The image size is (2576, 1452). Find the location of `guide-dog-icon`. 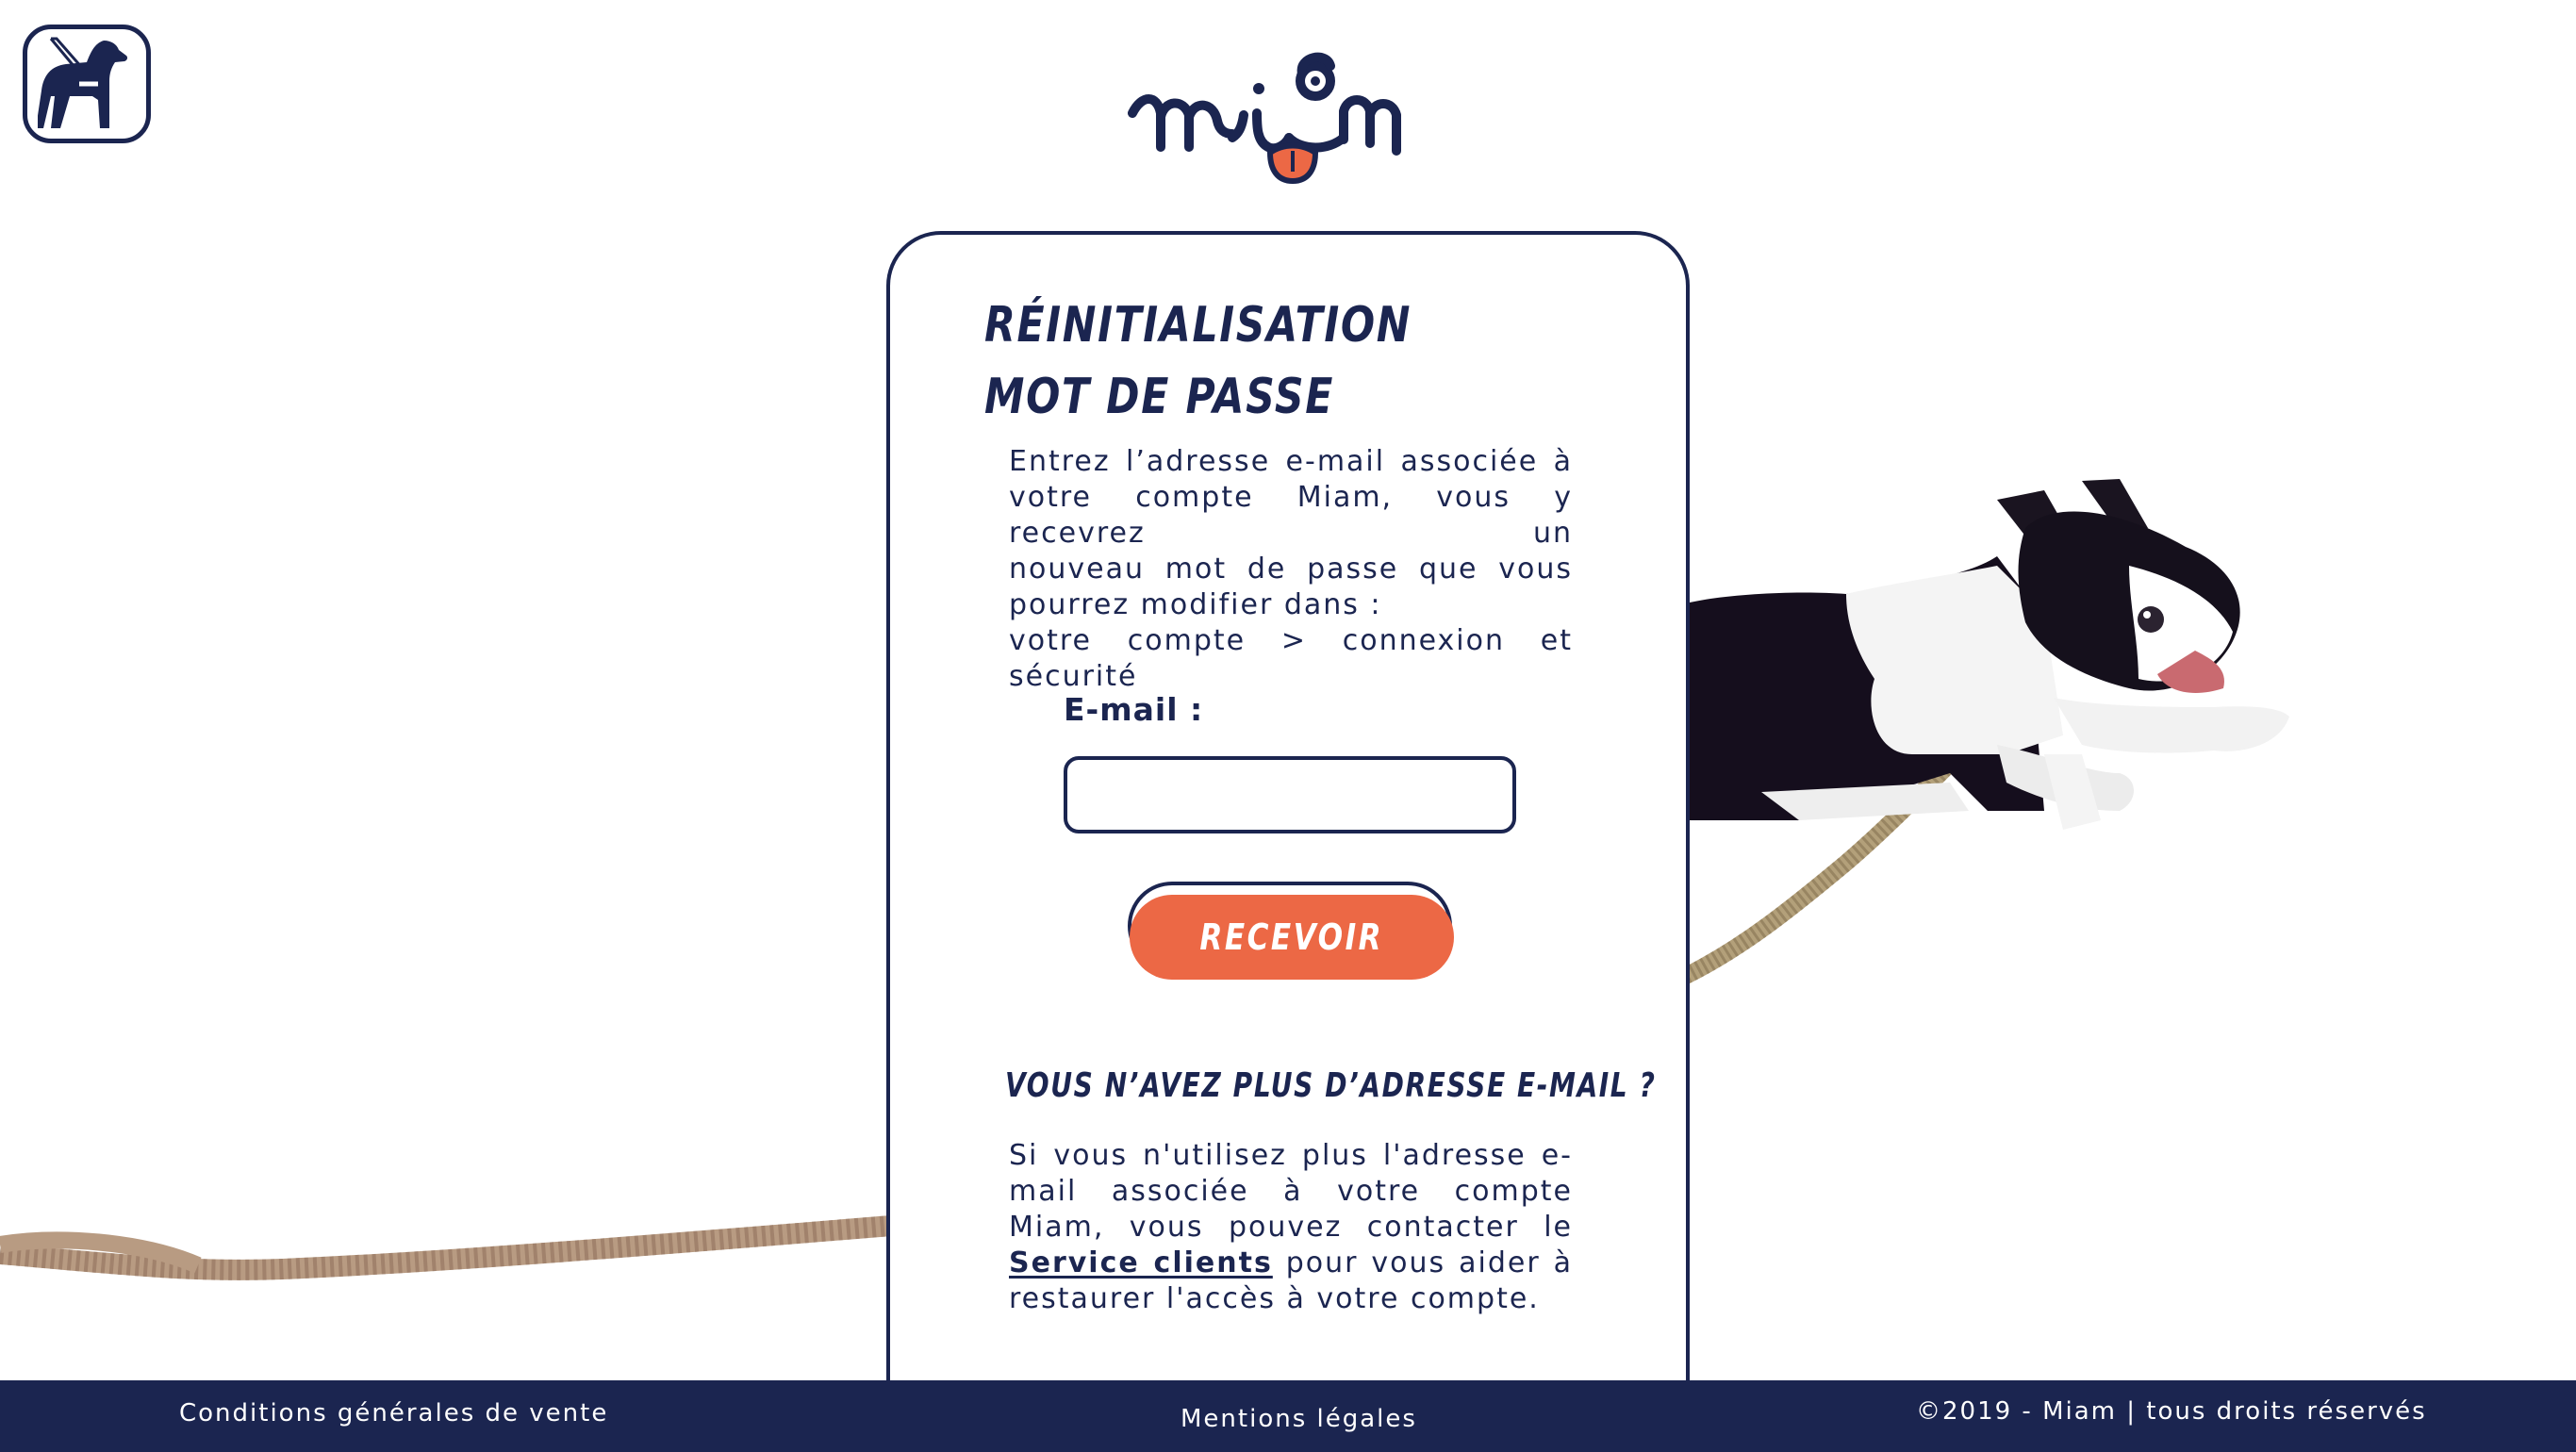

guide-dog-icon is located at coordinates (83, 82).